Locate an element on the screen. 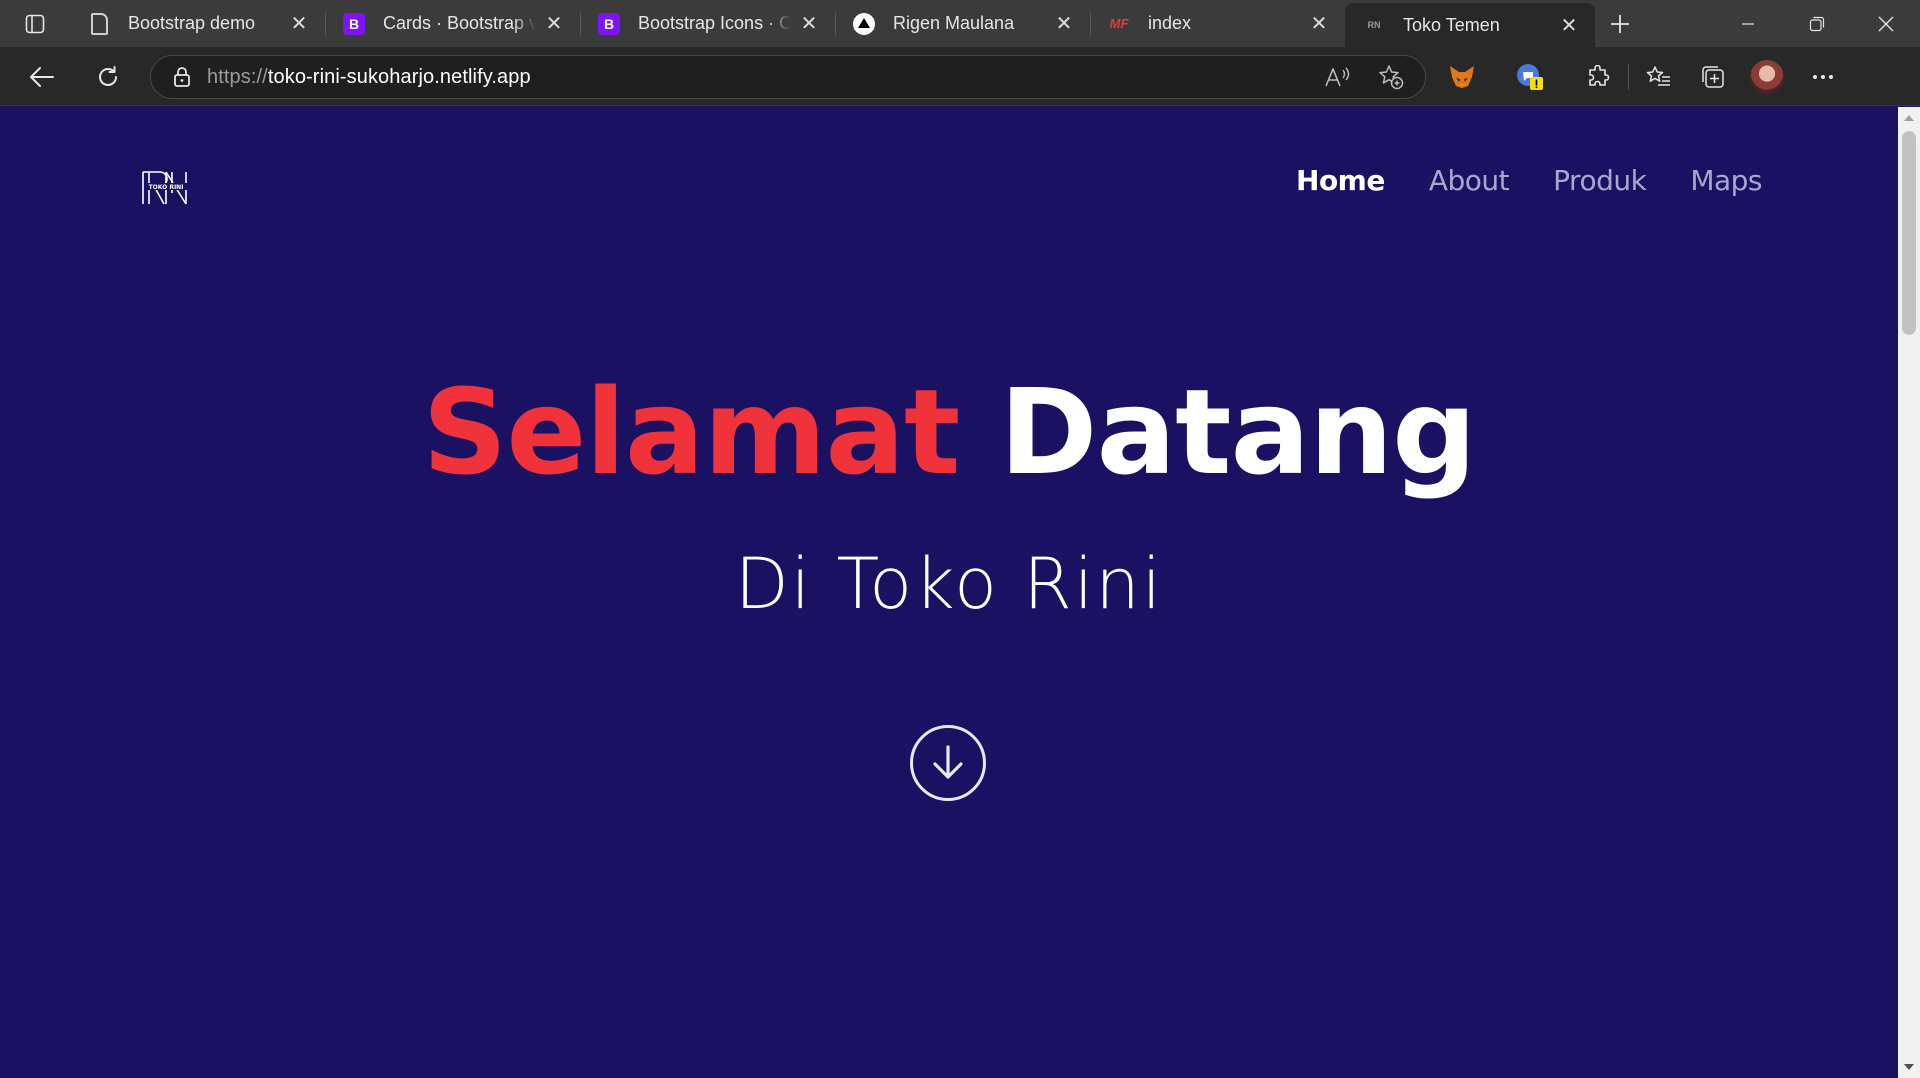  tab-title: Toko Temen is located at coordinates (1451, 24).